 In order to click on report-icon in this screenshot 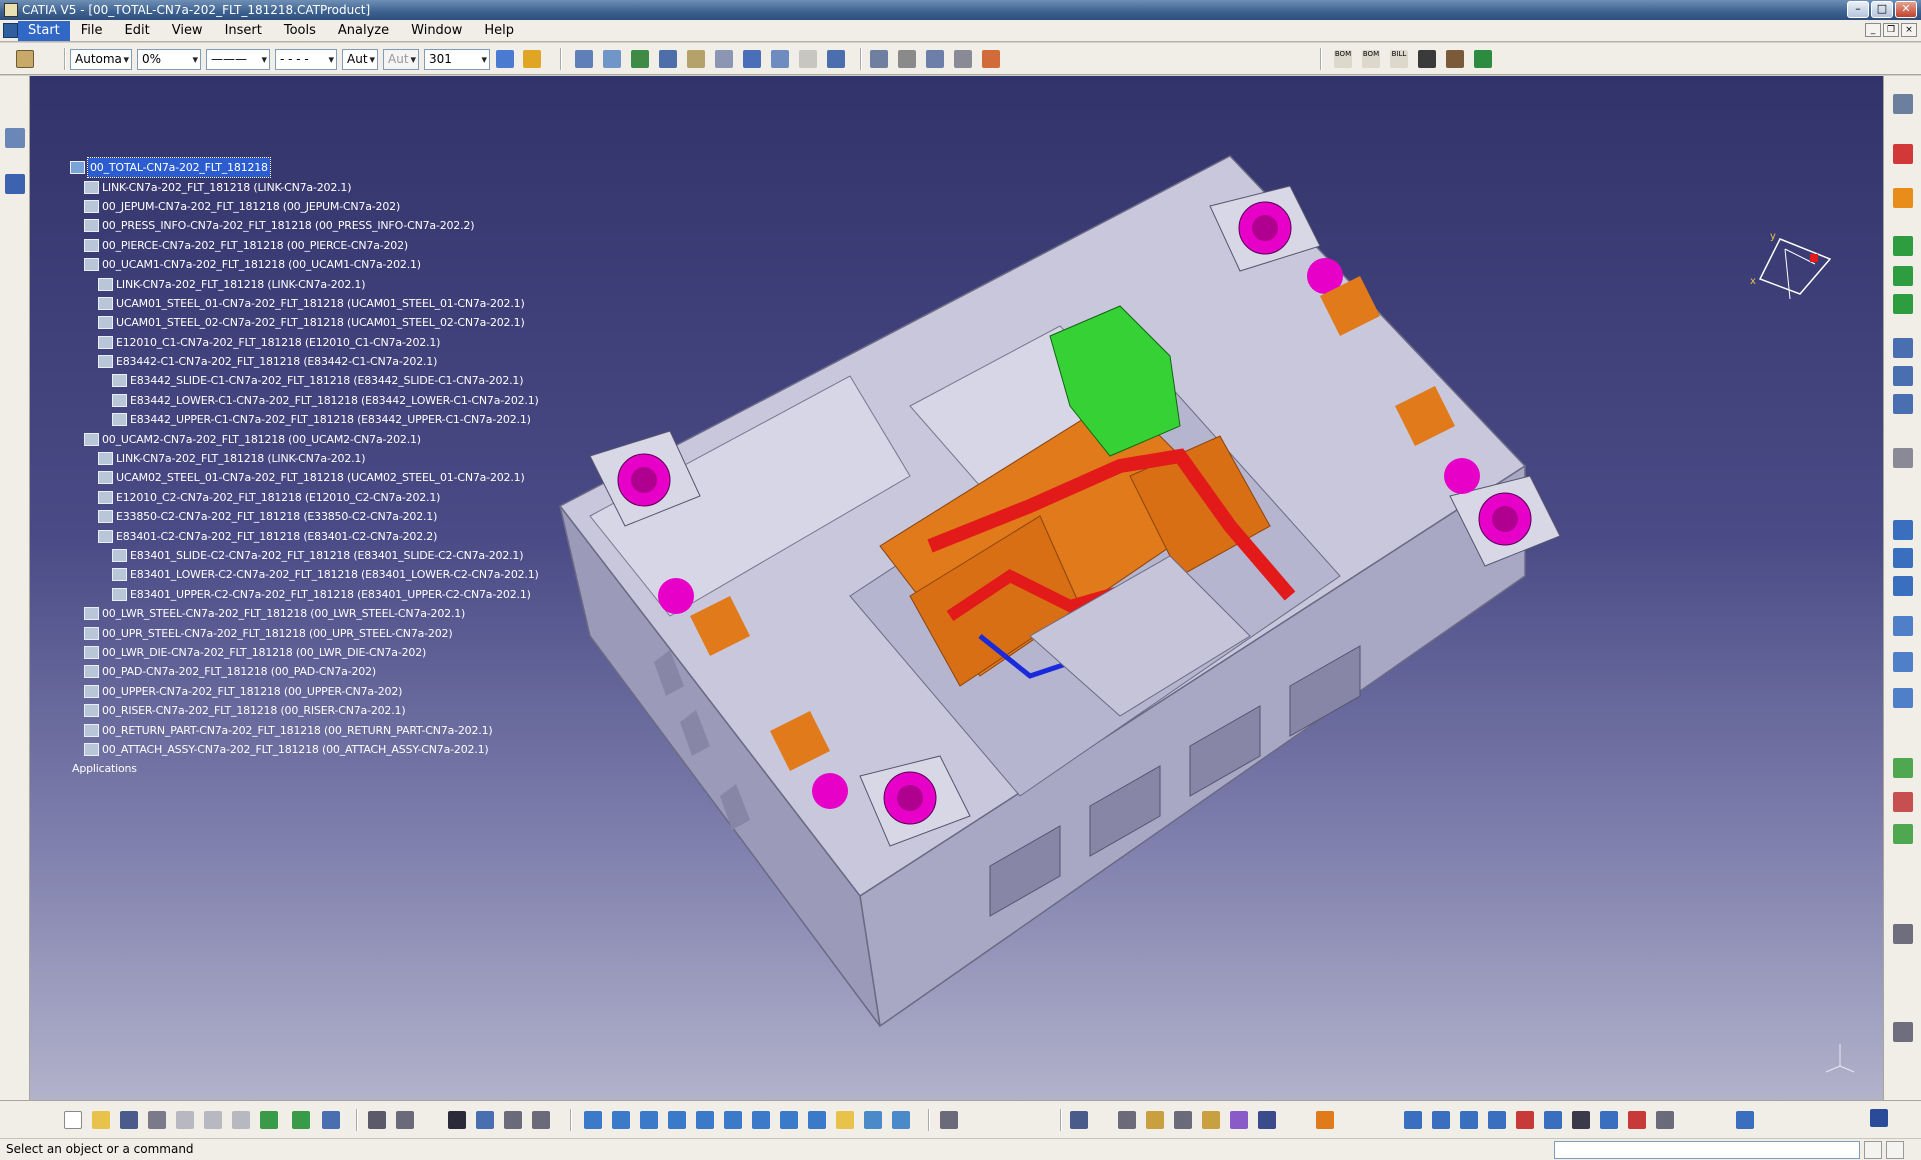, I will do `click(1455, 59)`.